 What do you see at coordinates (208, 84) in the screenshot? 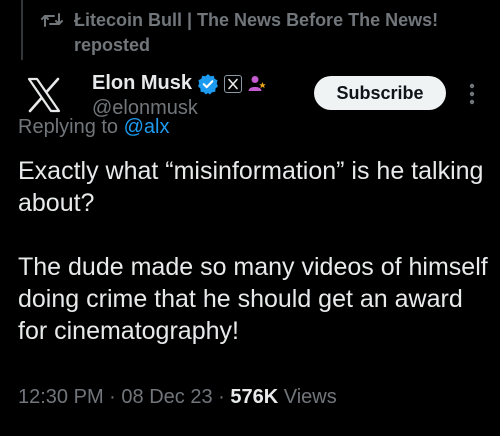
I see `verified-badge-icon` at bounding box center [208, 84].